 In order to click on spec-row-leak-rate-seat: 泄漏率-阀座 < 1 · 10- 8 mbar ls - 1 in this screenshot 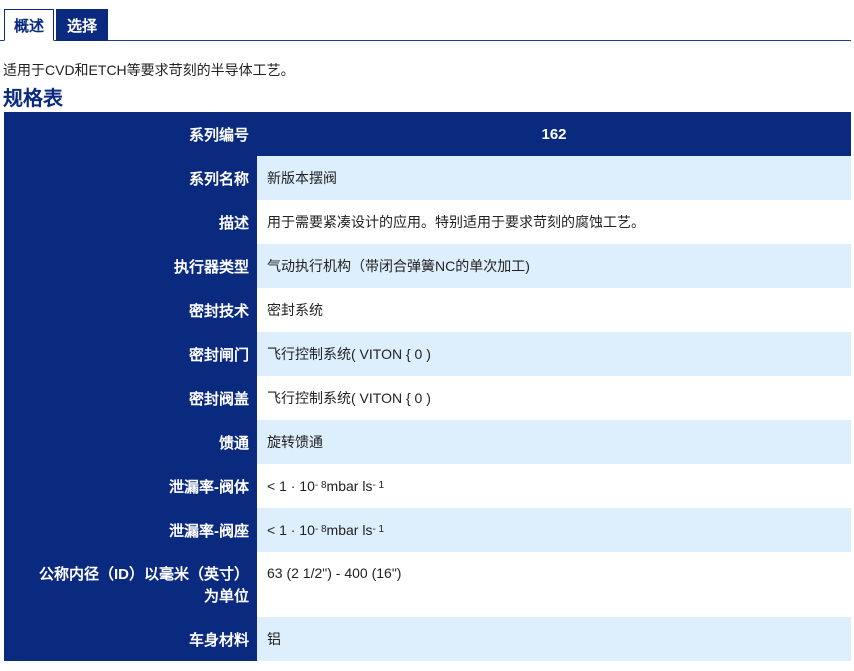, I will do `click(427, 530)`.